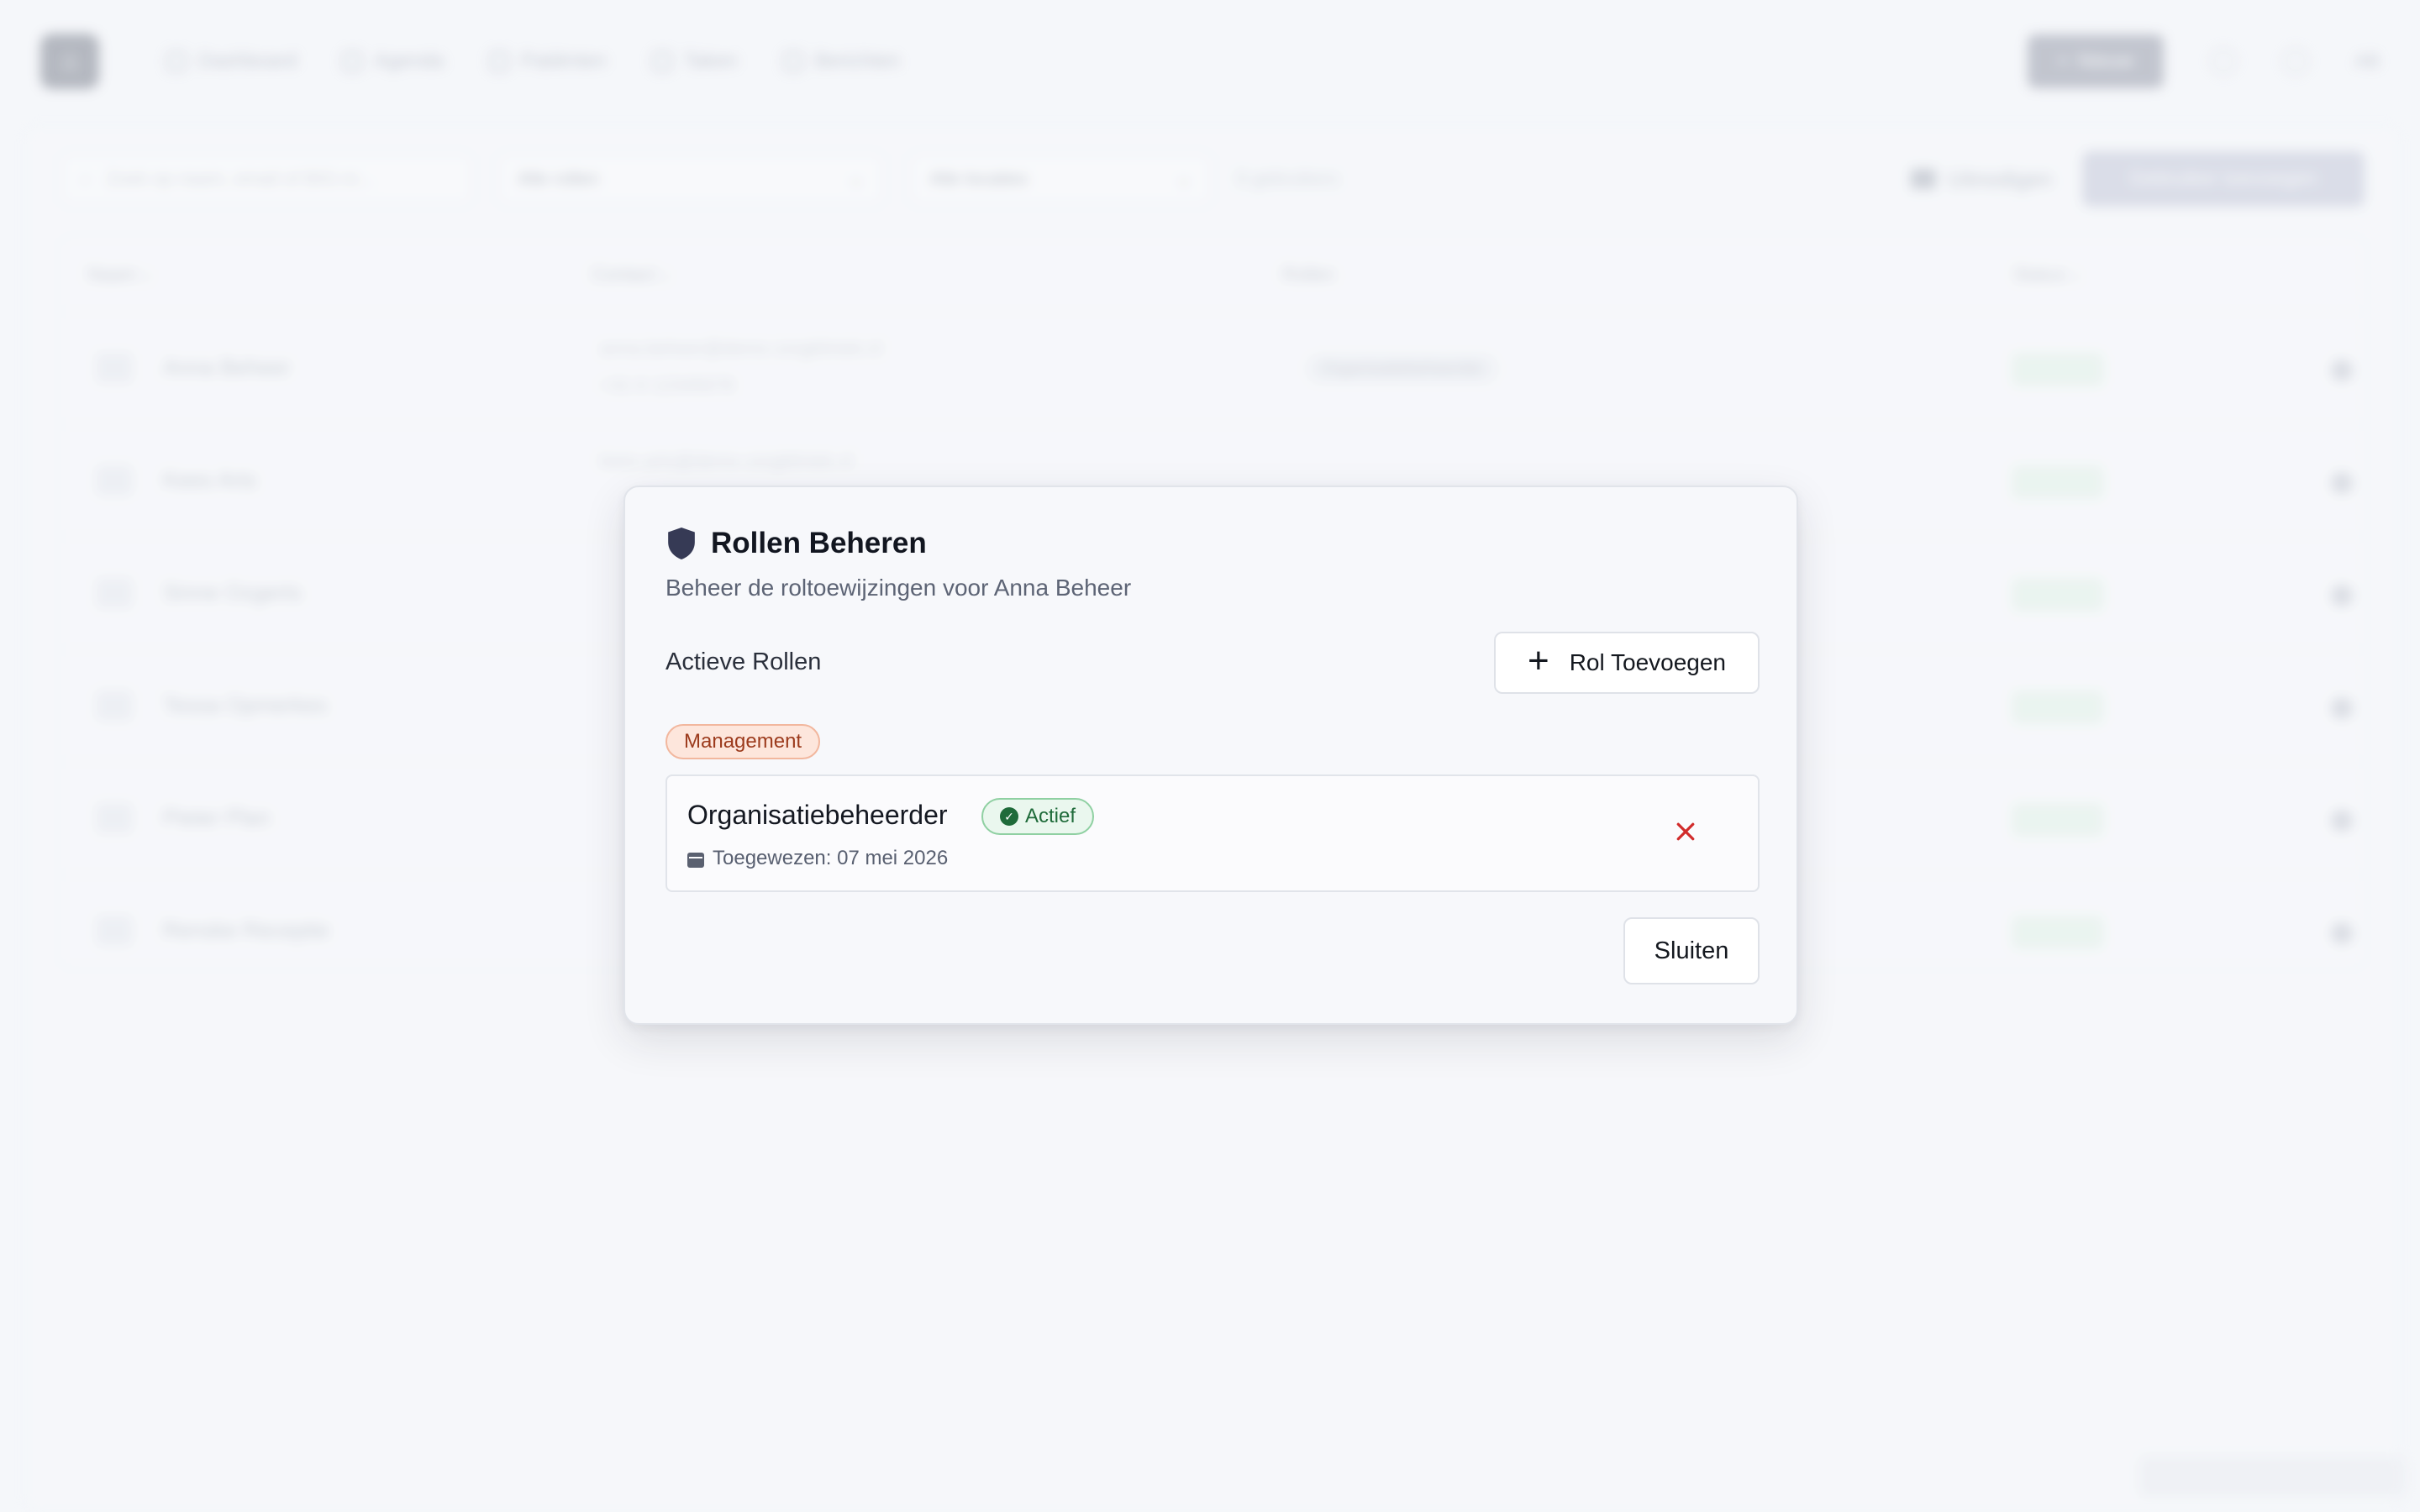 This screenshot has height=1512, width=2420. I want to click on assigned-date-text: Toegewezen: 07 mei 2026, so click(831, 858).